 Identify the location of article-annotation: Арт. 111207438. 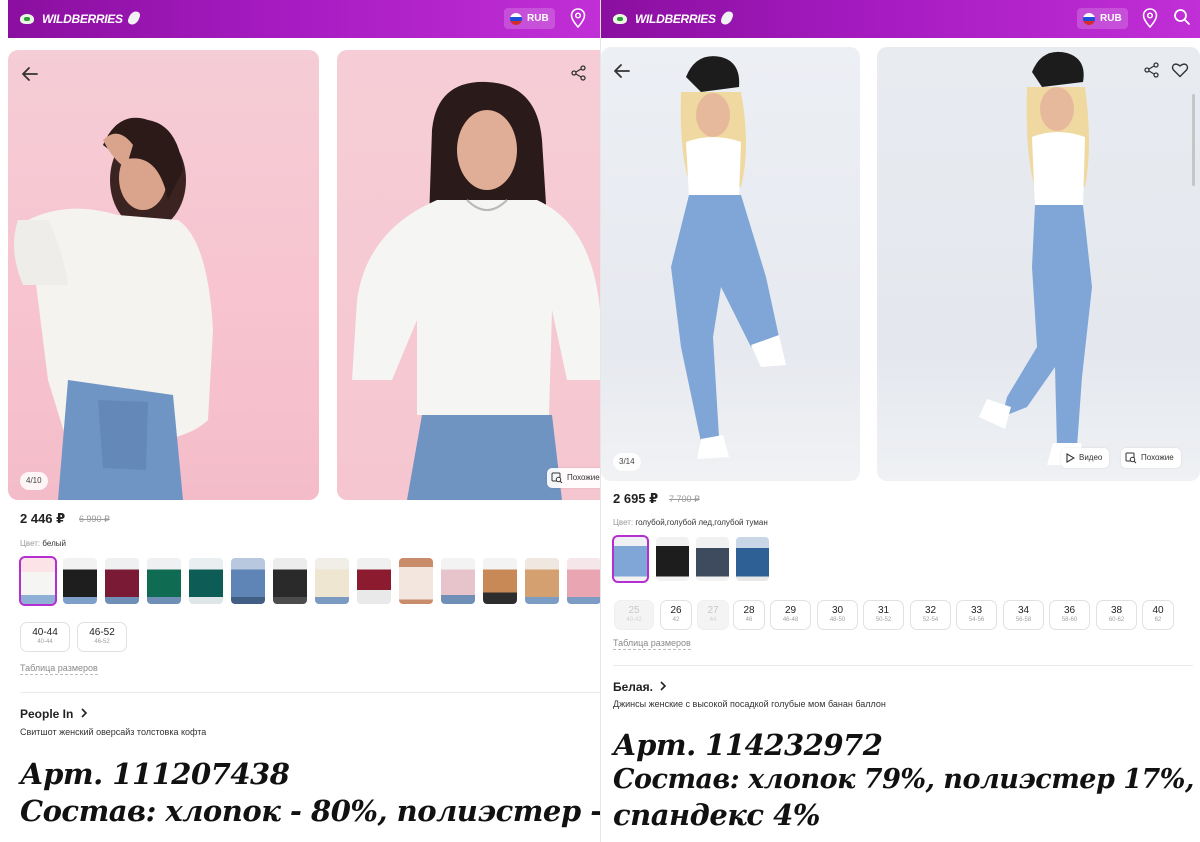
(155, 774).